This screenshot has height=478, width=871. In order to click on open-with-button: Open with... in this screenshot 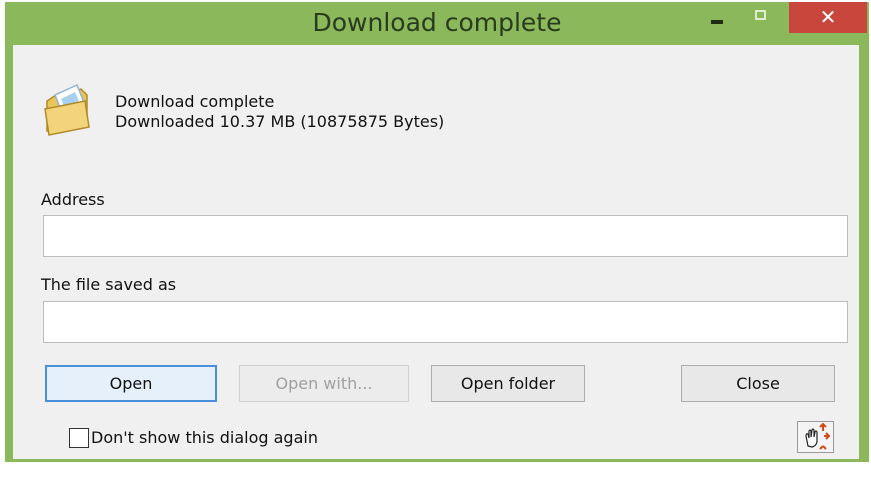, I will do `click(324, 383)`.